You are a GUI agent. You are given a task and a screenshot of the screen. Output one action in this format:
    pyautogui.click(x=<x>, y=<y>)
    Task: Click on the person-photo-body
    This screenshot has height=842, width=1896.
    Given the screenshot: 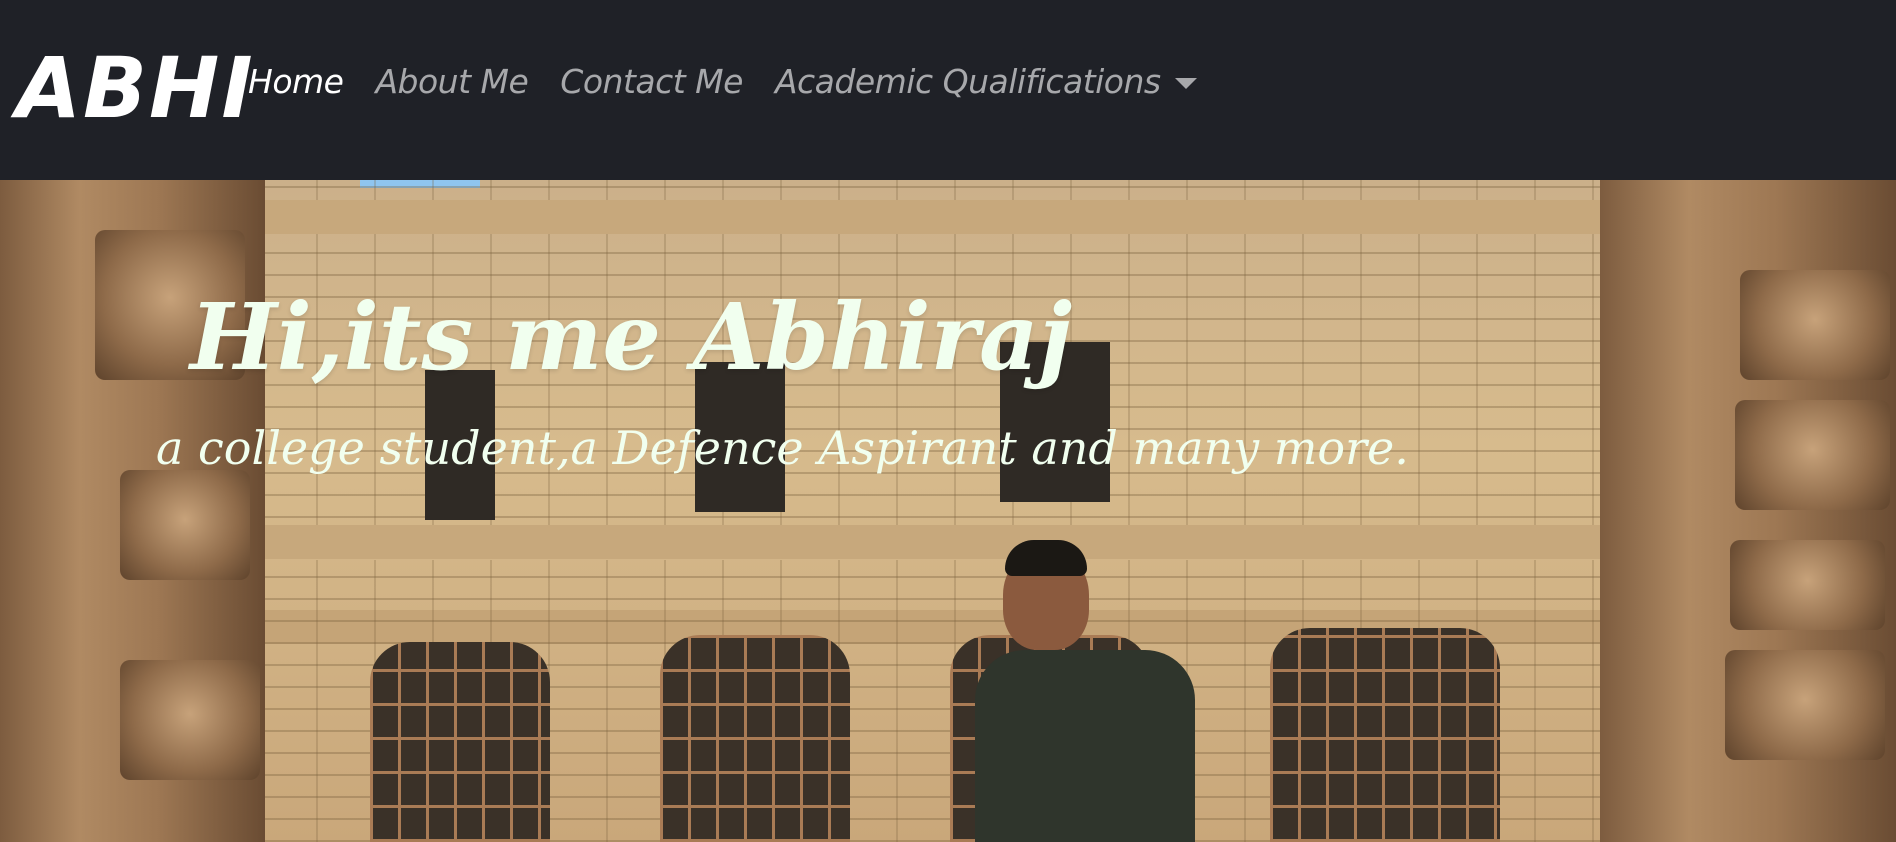 What is the action you would take?
    pyautogui.click(x=1085, y=746)
    